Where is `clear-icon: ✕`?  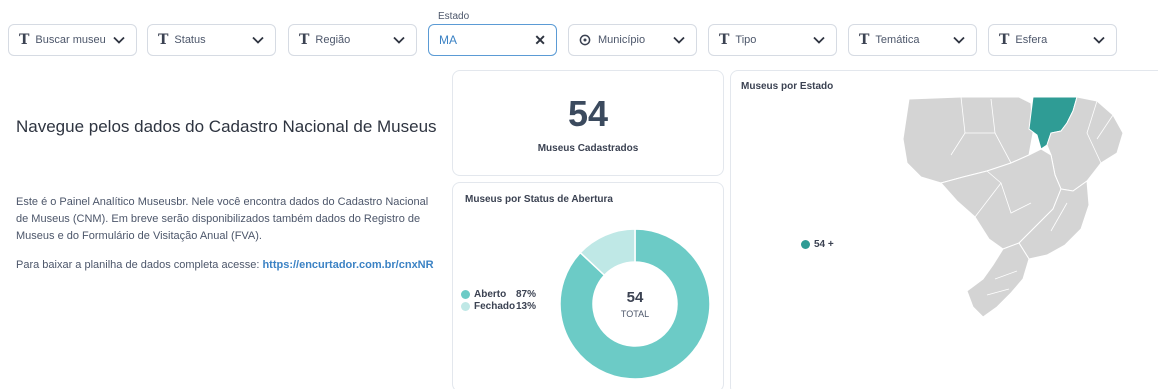
clear-icon: ✕ is located at coordinates (540, 40).